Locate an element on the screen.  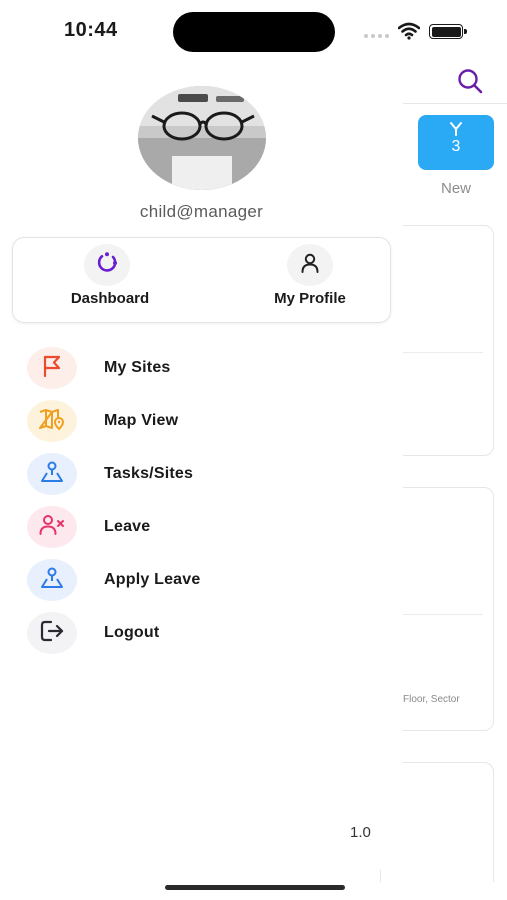
menu-item-label: My Sites is located at coordinates (137, 367).